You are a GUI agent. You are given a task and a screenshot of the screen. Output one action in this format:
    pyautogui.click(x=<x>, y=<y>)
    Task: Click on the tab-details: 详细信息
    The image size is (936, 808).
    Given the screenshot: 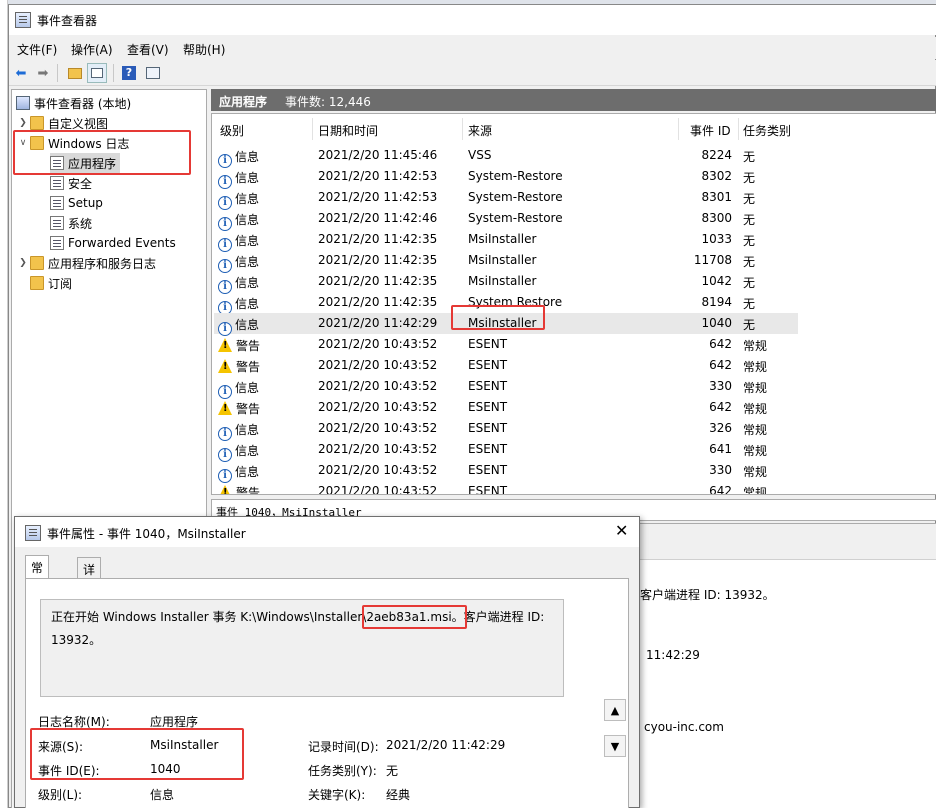 What is the action you would take?
    pyautogui.click(x=89, y=592)
    